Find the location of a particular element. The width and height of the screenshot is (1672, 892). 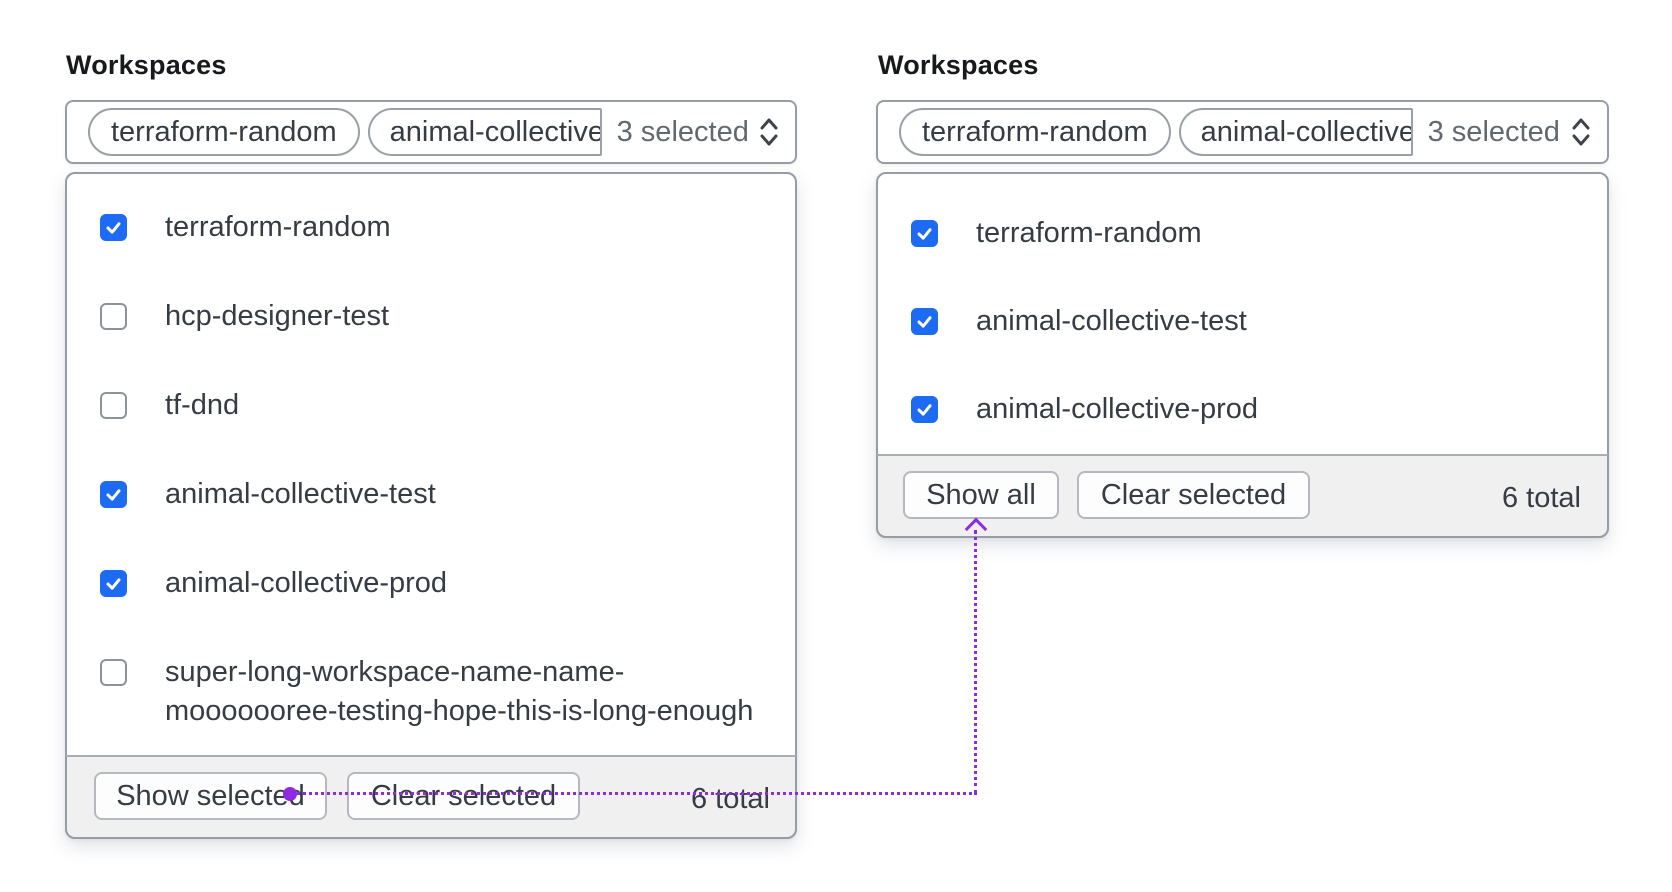

right-workspaces-label: Workspaces is located at coordinates (958, 65).